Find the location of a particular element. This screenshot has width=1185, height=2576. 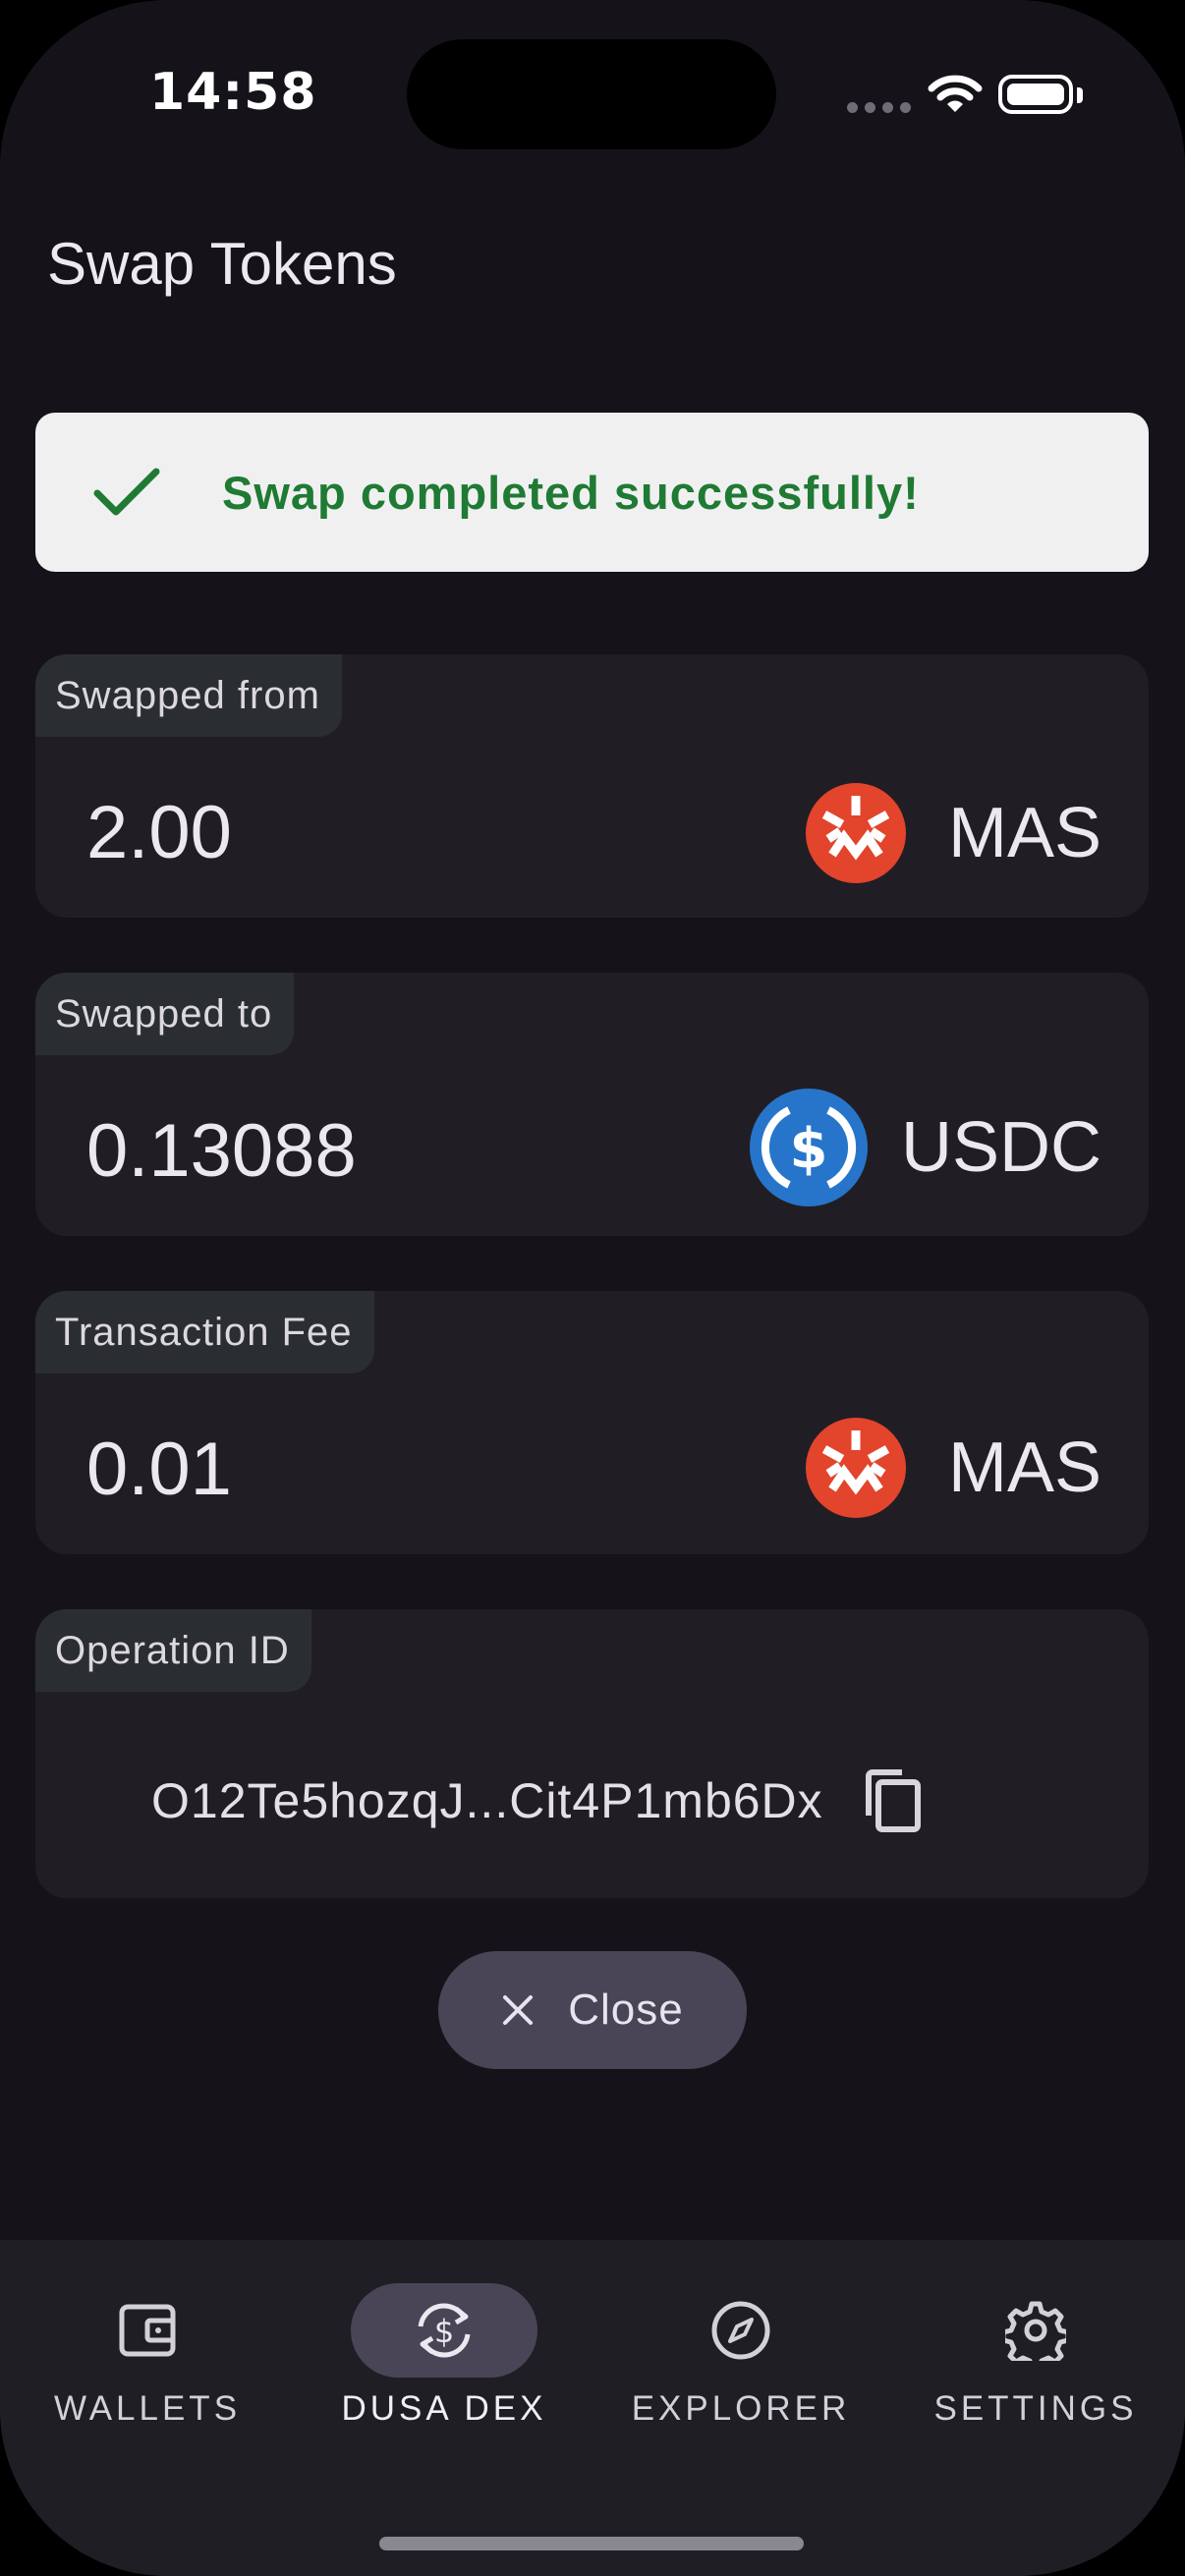

close-icon is located at coordinates (518, 2010).